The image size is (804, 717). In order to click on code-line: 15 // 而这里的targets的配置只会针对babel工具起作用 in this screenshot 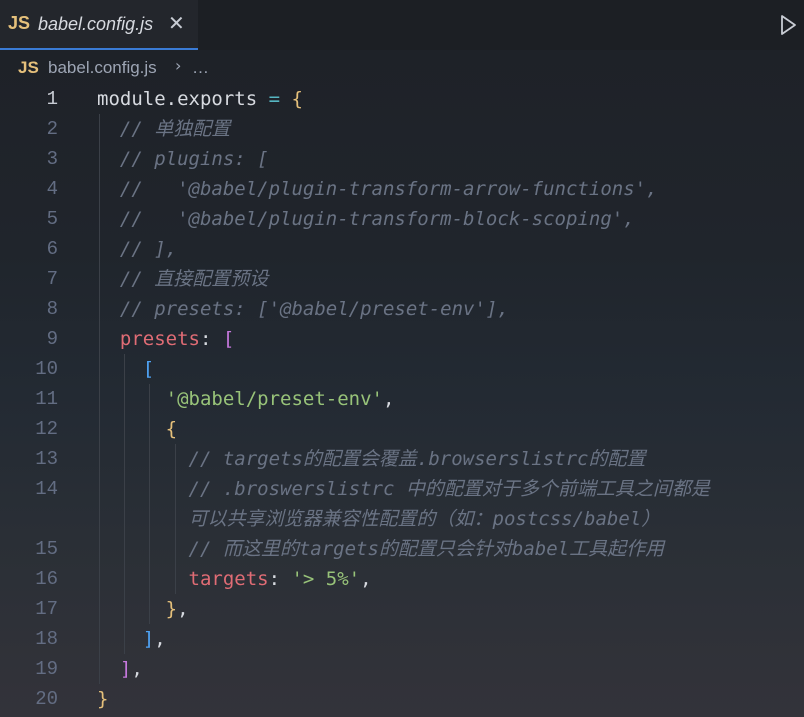, I will do `click(402, 549)`.